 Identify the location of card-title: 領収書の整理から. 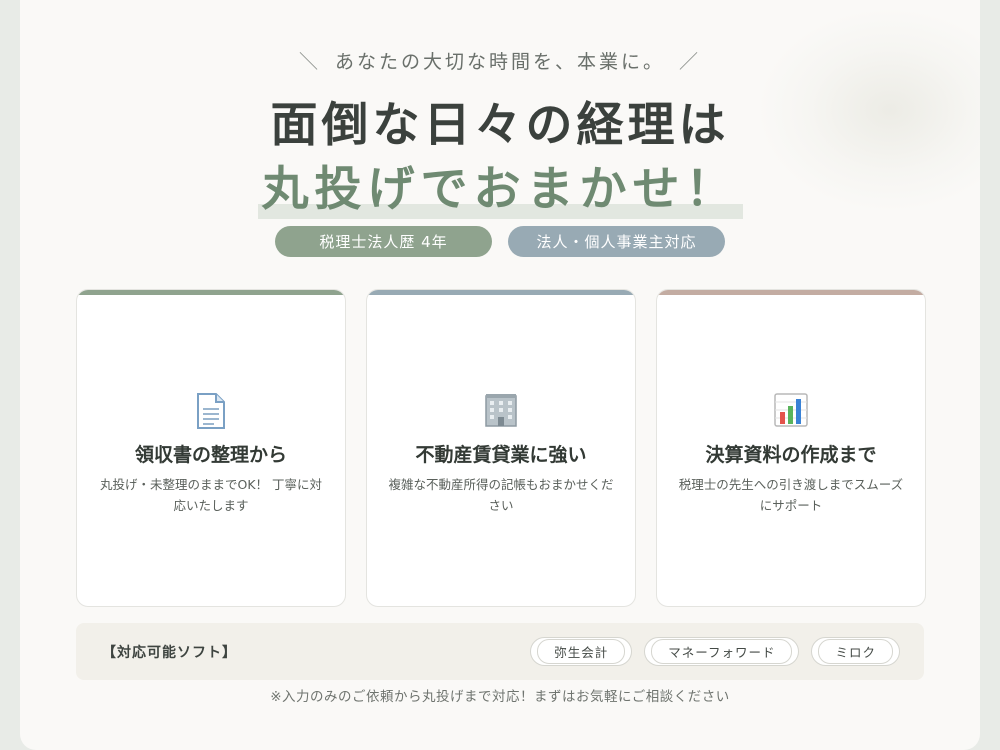
(210, 455).